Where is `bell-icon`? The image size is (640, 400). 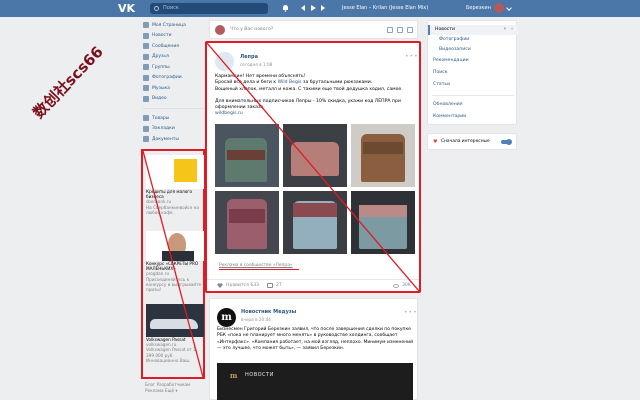
bell-icon is located at coordinates (285, 8).